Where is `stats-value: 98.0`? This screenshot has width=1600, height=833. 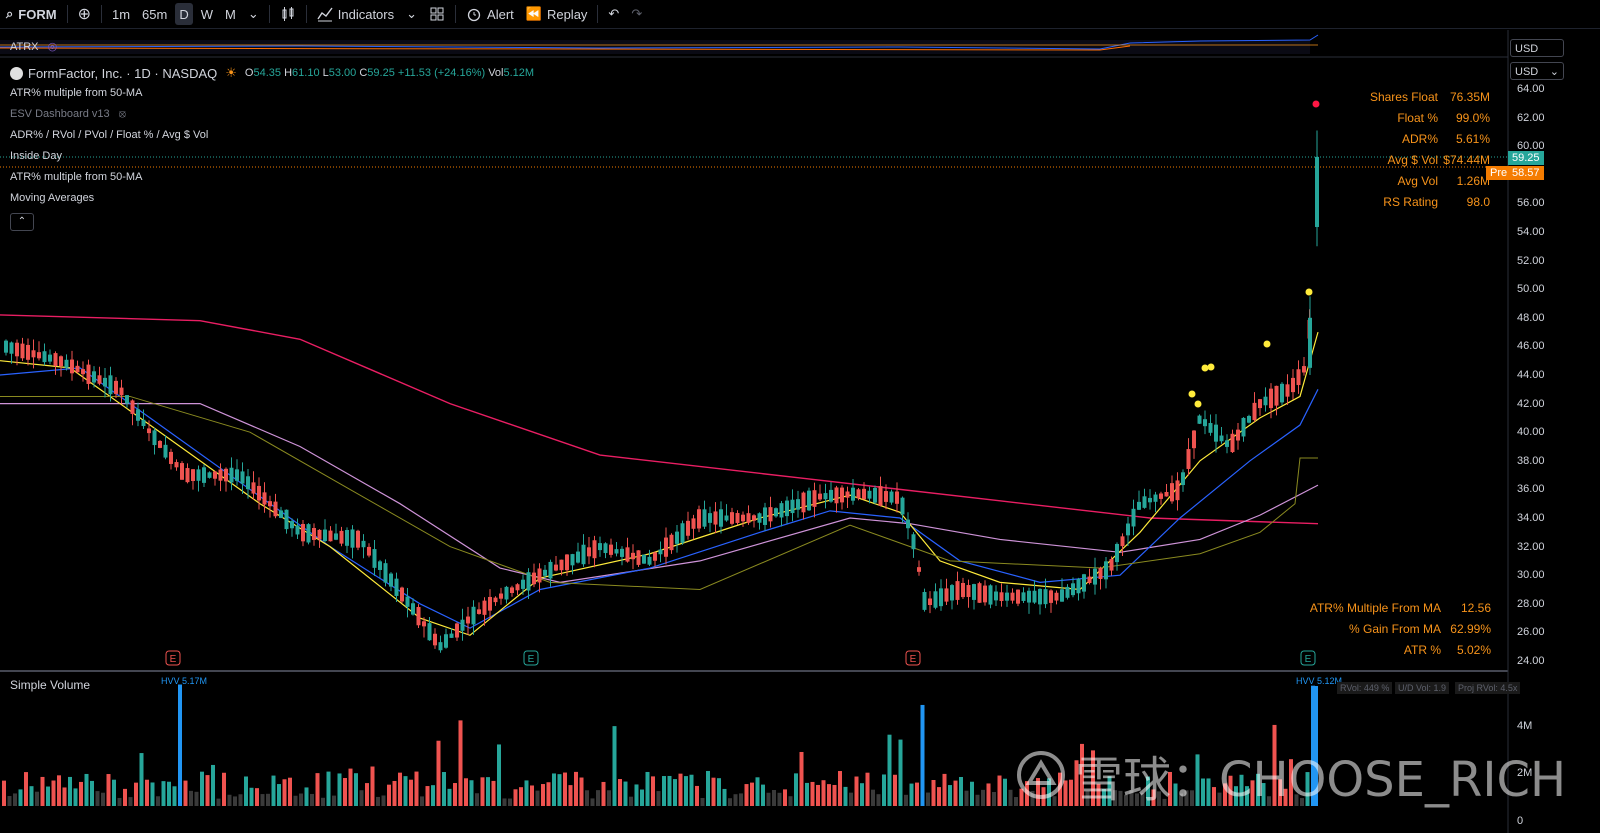 stats-value: 98.0 is located at coordinates (1478, 201).